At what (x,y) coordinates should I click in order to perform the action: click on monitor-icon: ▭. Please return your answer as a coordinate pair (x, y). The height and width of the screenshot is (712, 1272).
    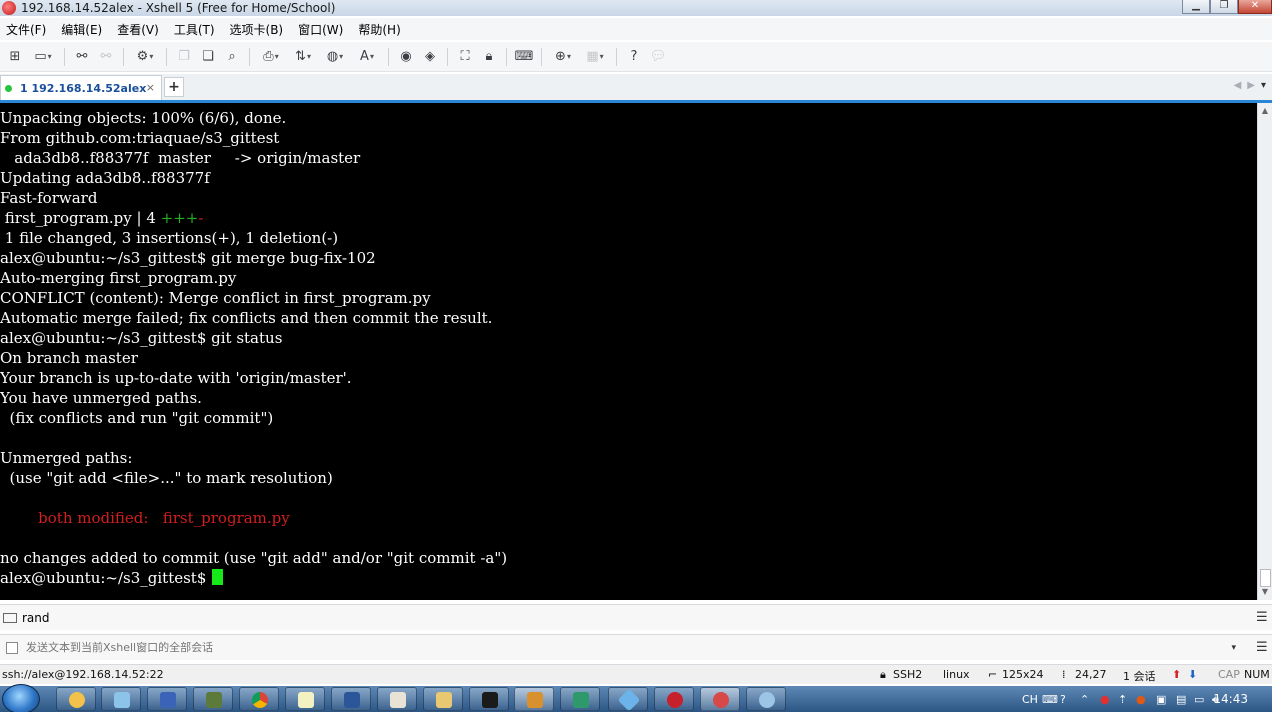
    Looking at the image, I should click on (1199, 699).